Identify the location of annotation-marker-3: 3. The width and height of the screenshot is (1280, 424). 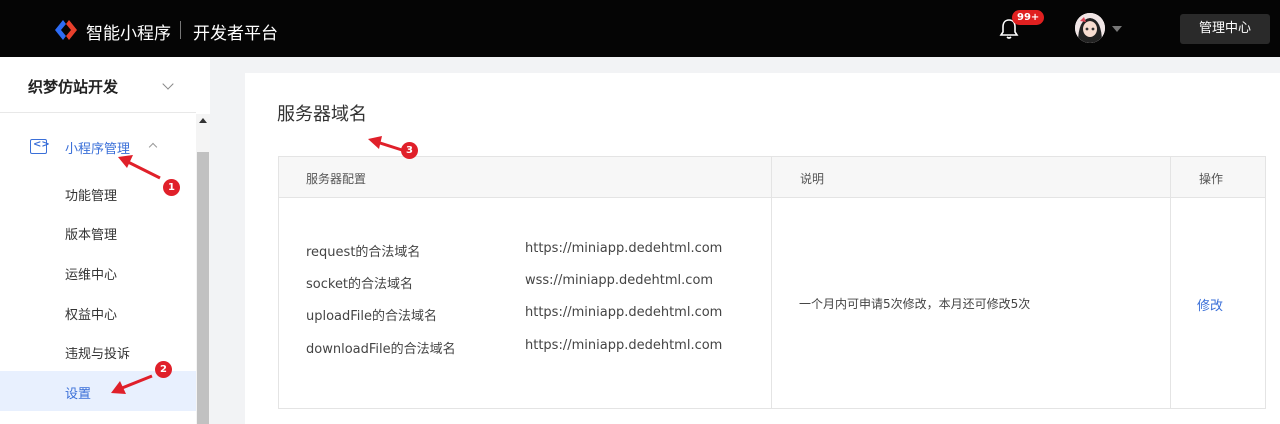
(409, 150).